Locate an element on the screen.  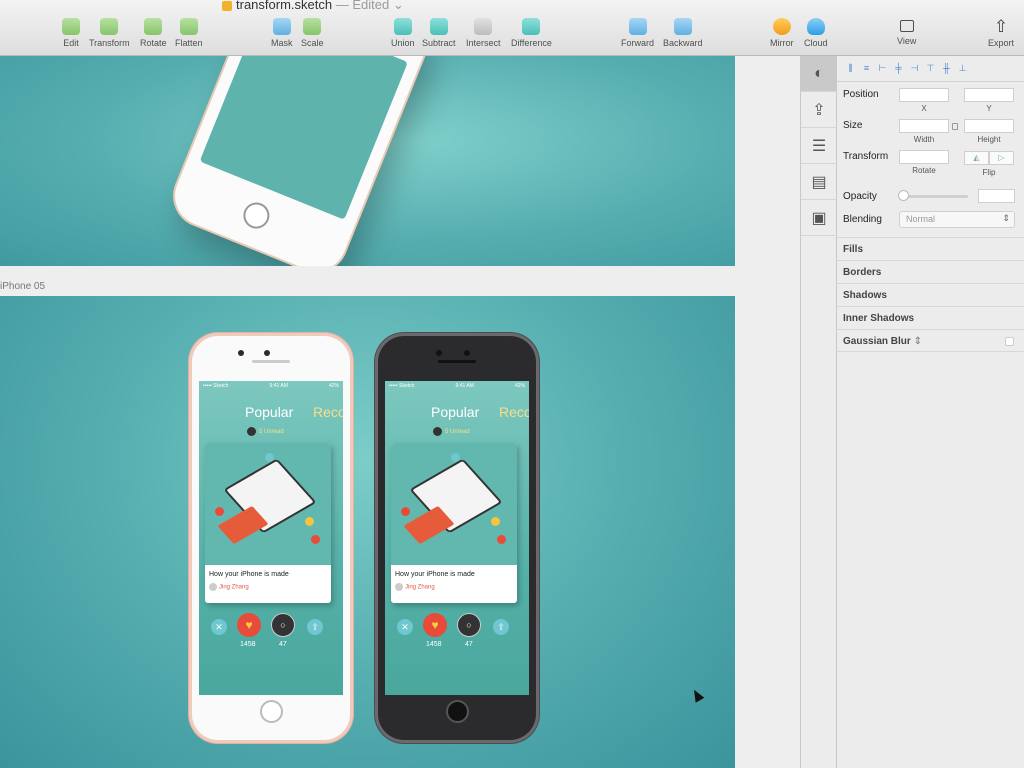
subtract-button: Subtract is located at coordinates (439, 33).